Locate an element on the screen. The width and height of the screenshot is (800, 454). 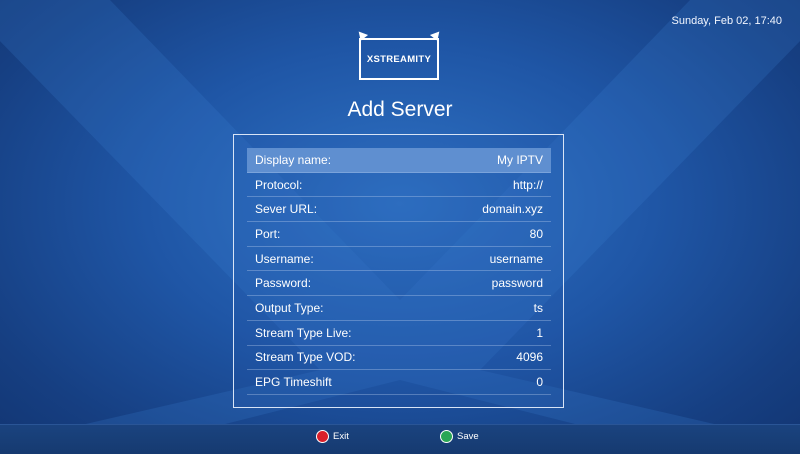
green-circle-icon is located at coordinates (446, 436).